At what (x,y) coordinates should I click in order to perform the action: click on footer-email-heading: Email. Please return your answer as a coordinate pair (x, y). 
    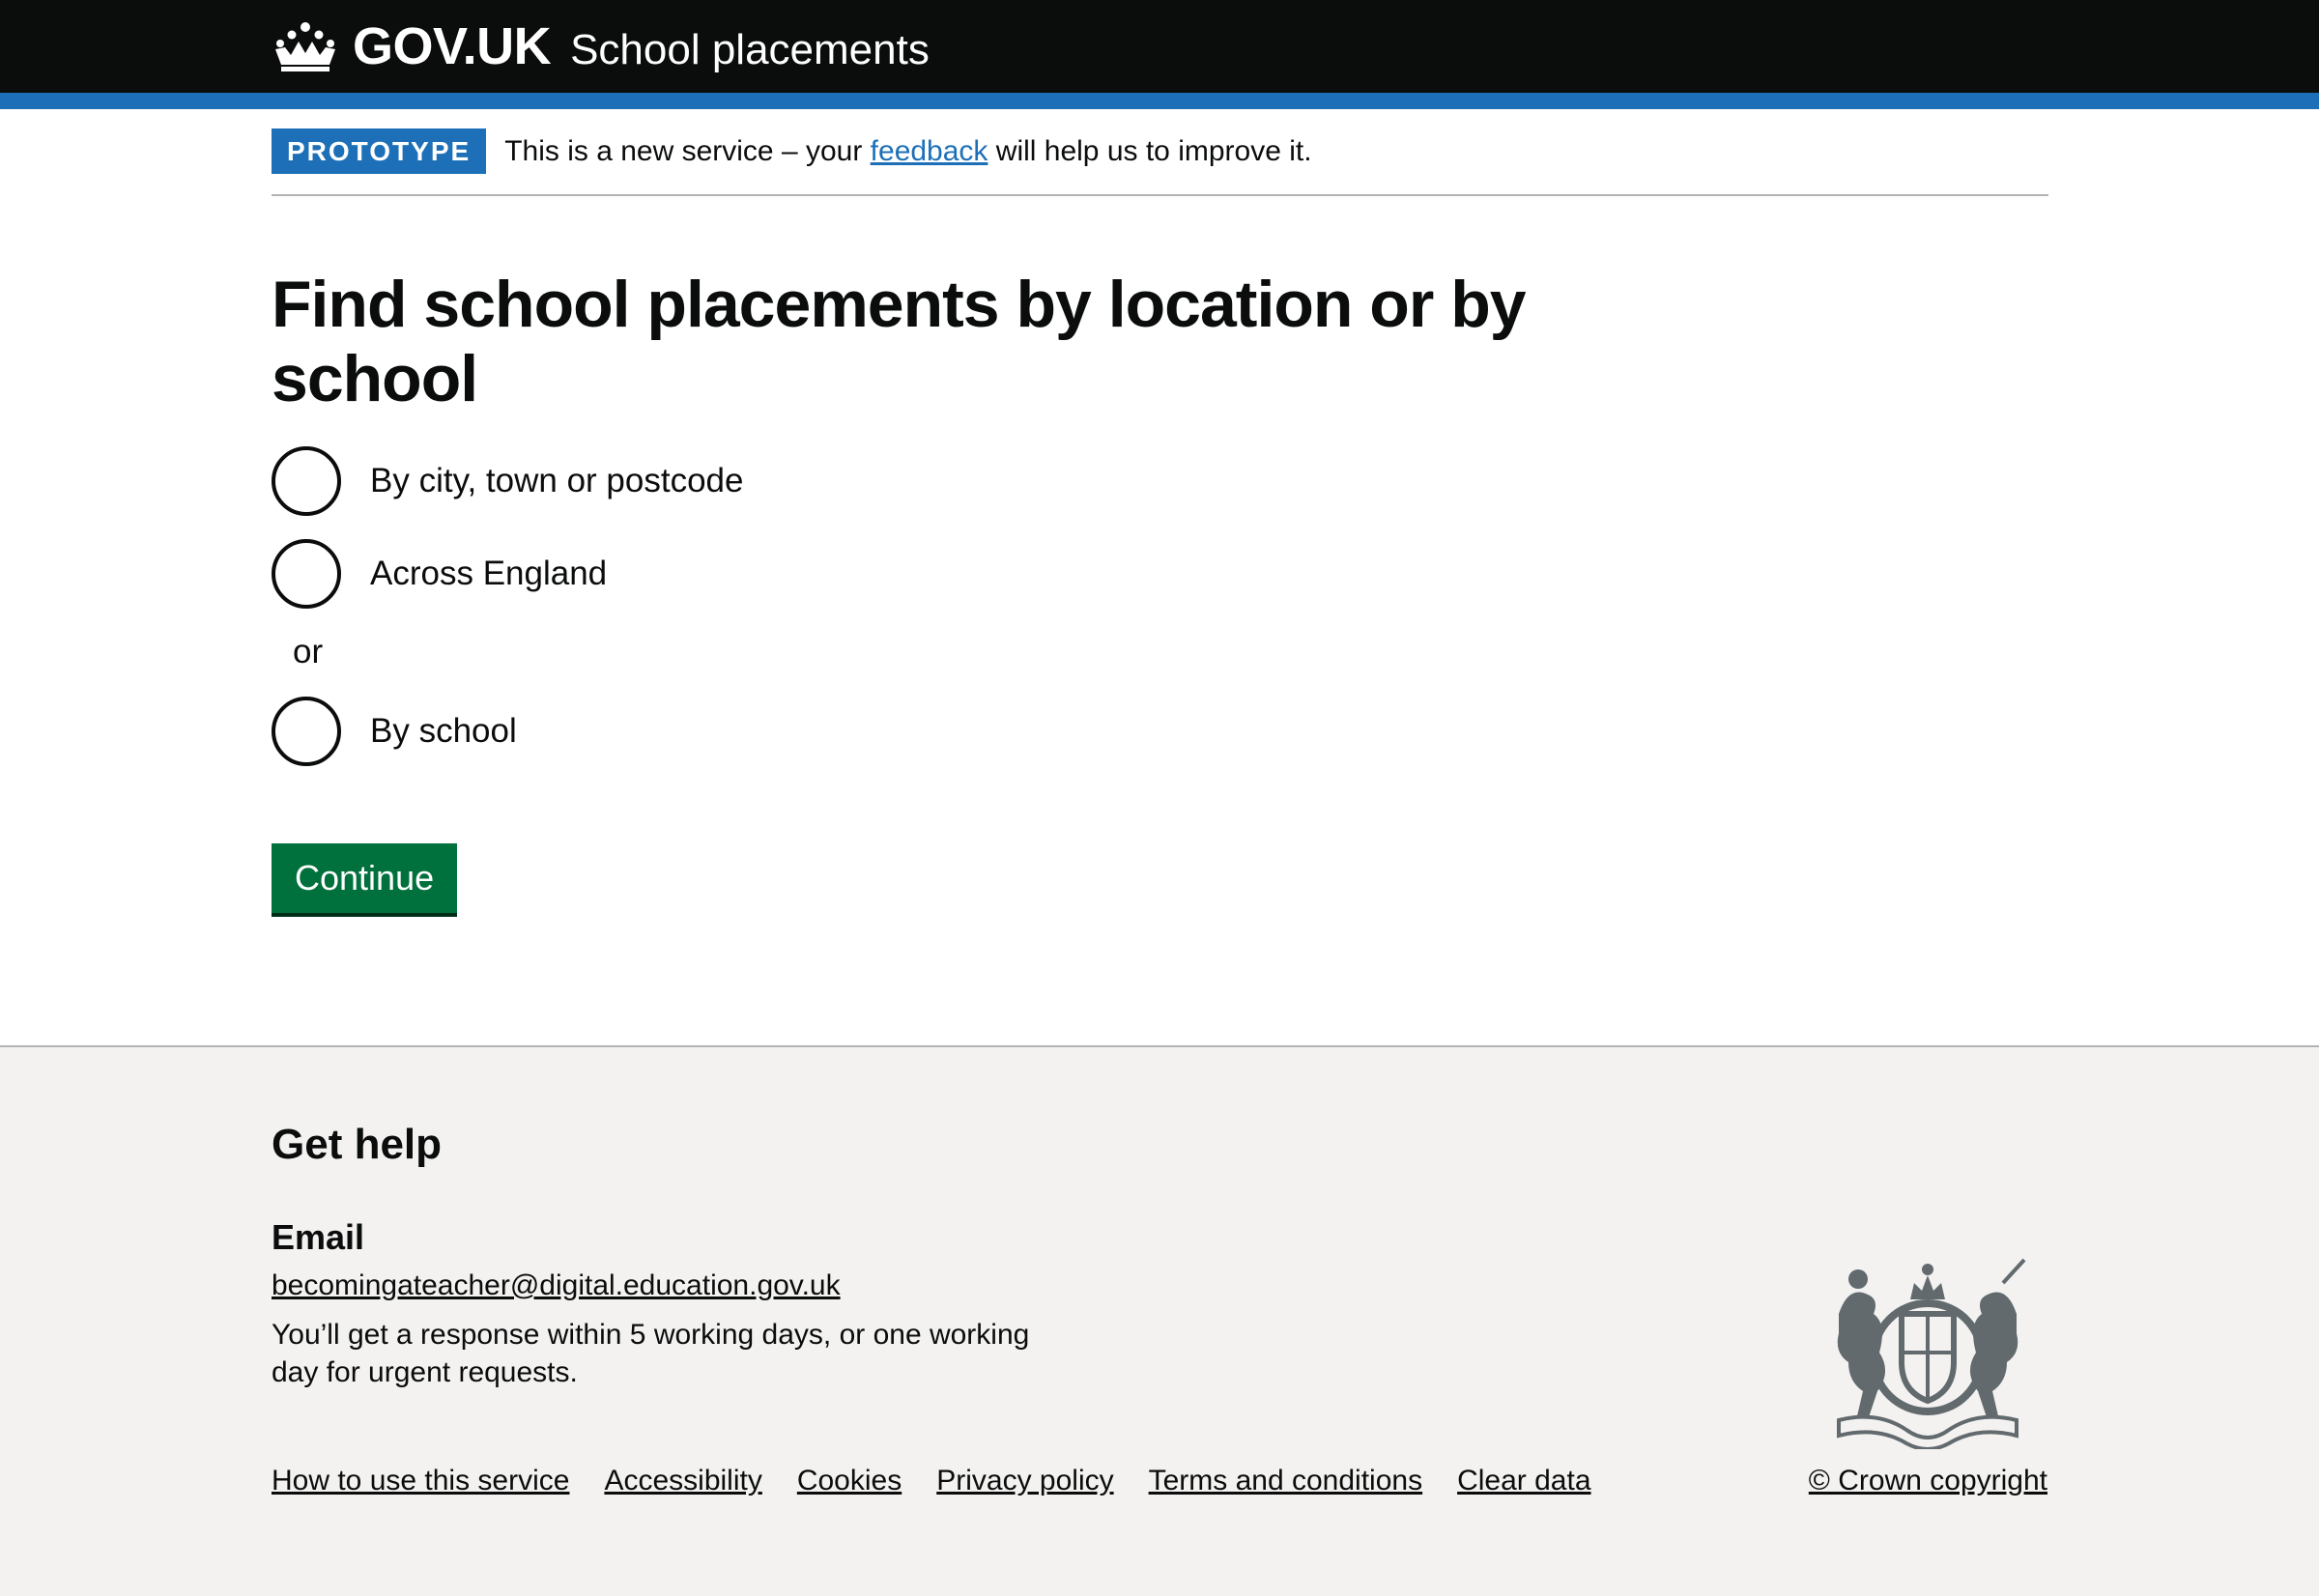
    Looking at the image, I should click on (319, 1237).